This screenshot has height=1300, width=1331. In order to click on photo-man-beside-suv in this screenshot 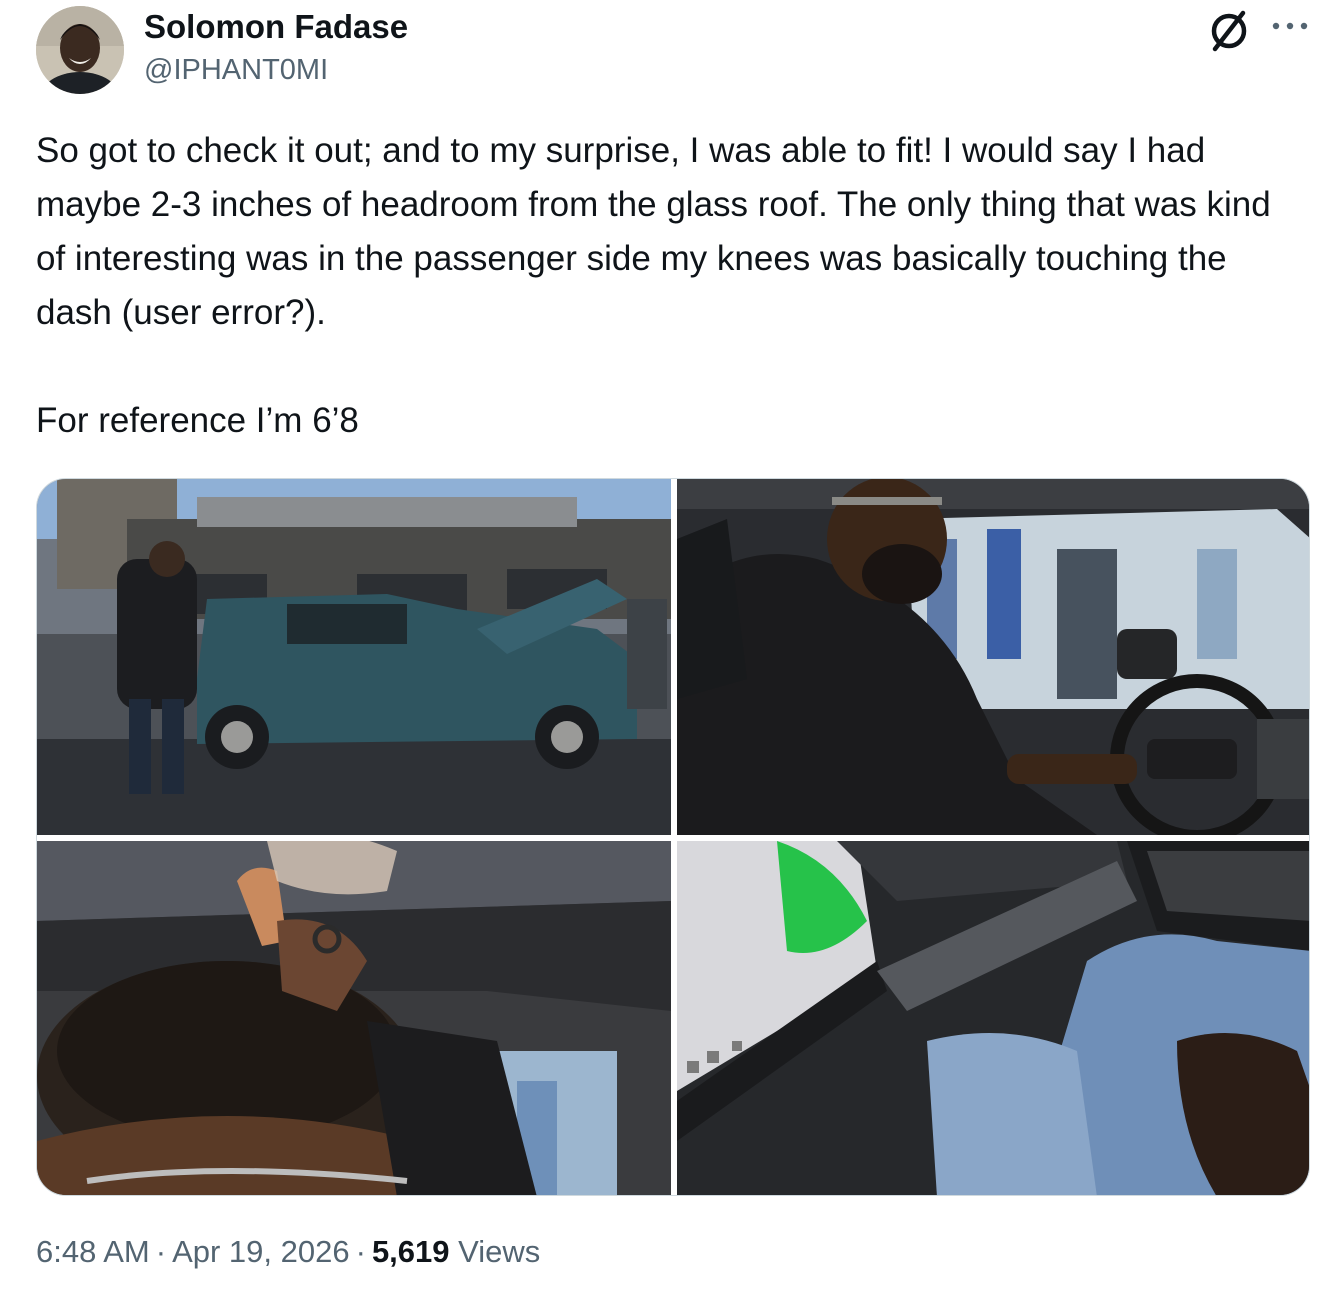, I will do `click(354, 657)`.